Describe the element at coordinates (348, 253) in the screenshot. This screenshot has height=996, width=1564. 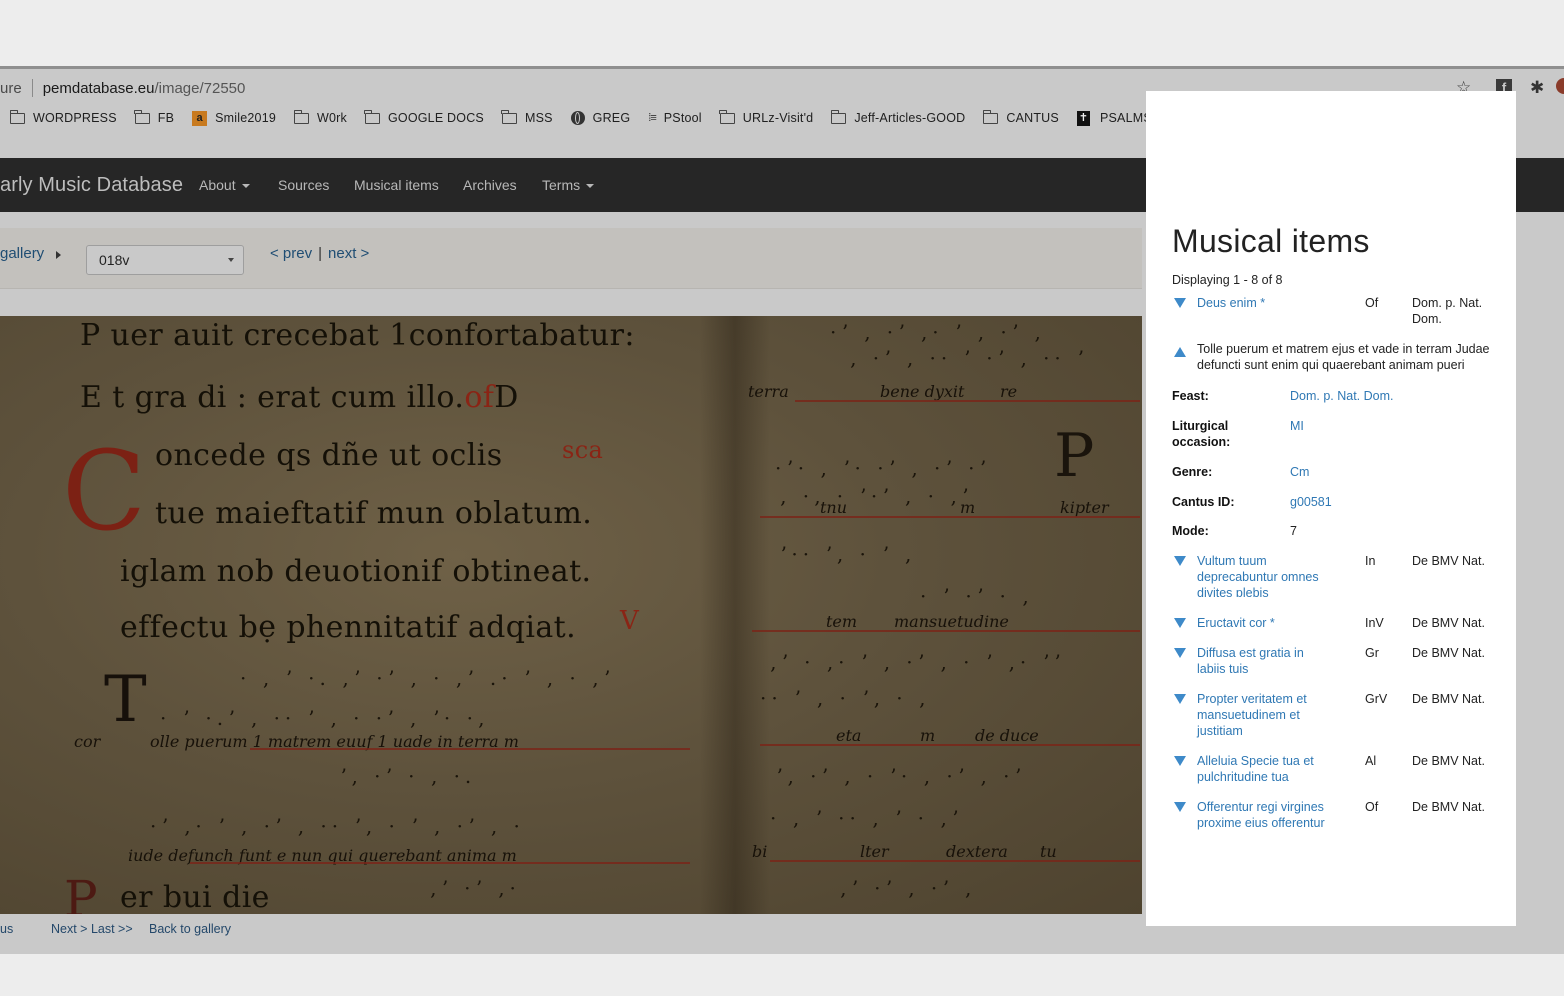
I see `next-link: next >` at that location.